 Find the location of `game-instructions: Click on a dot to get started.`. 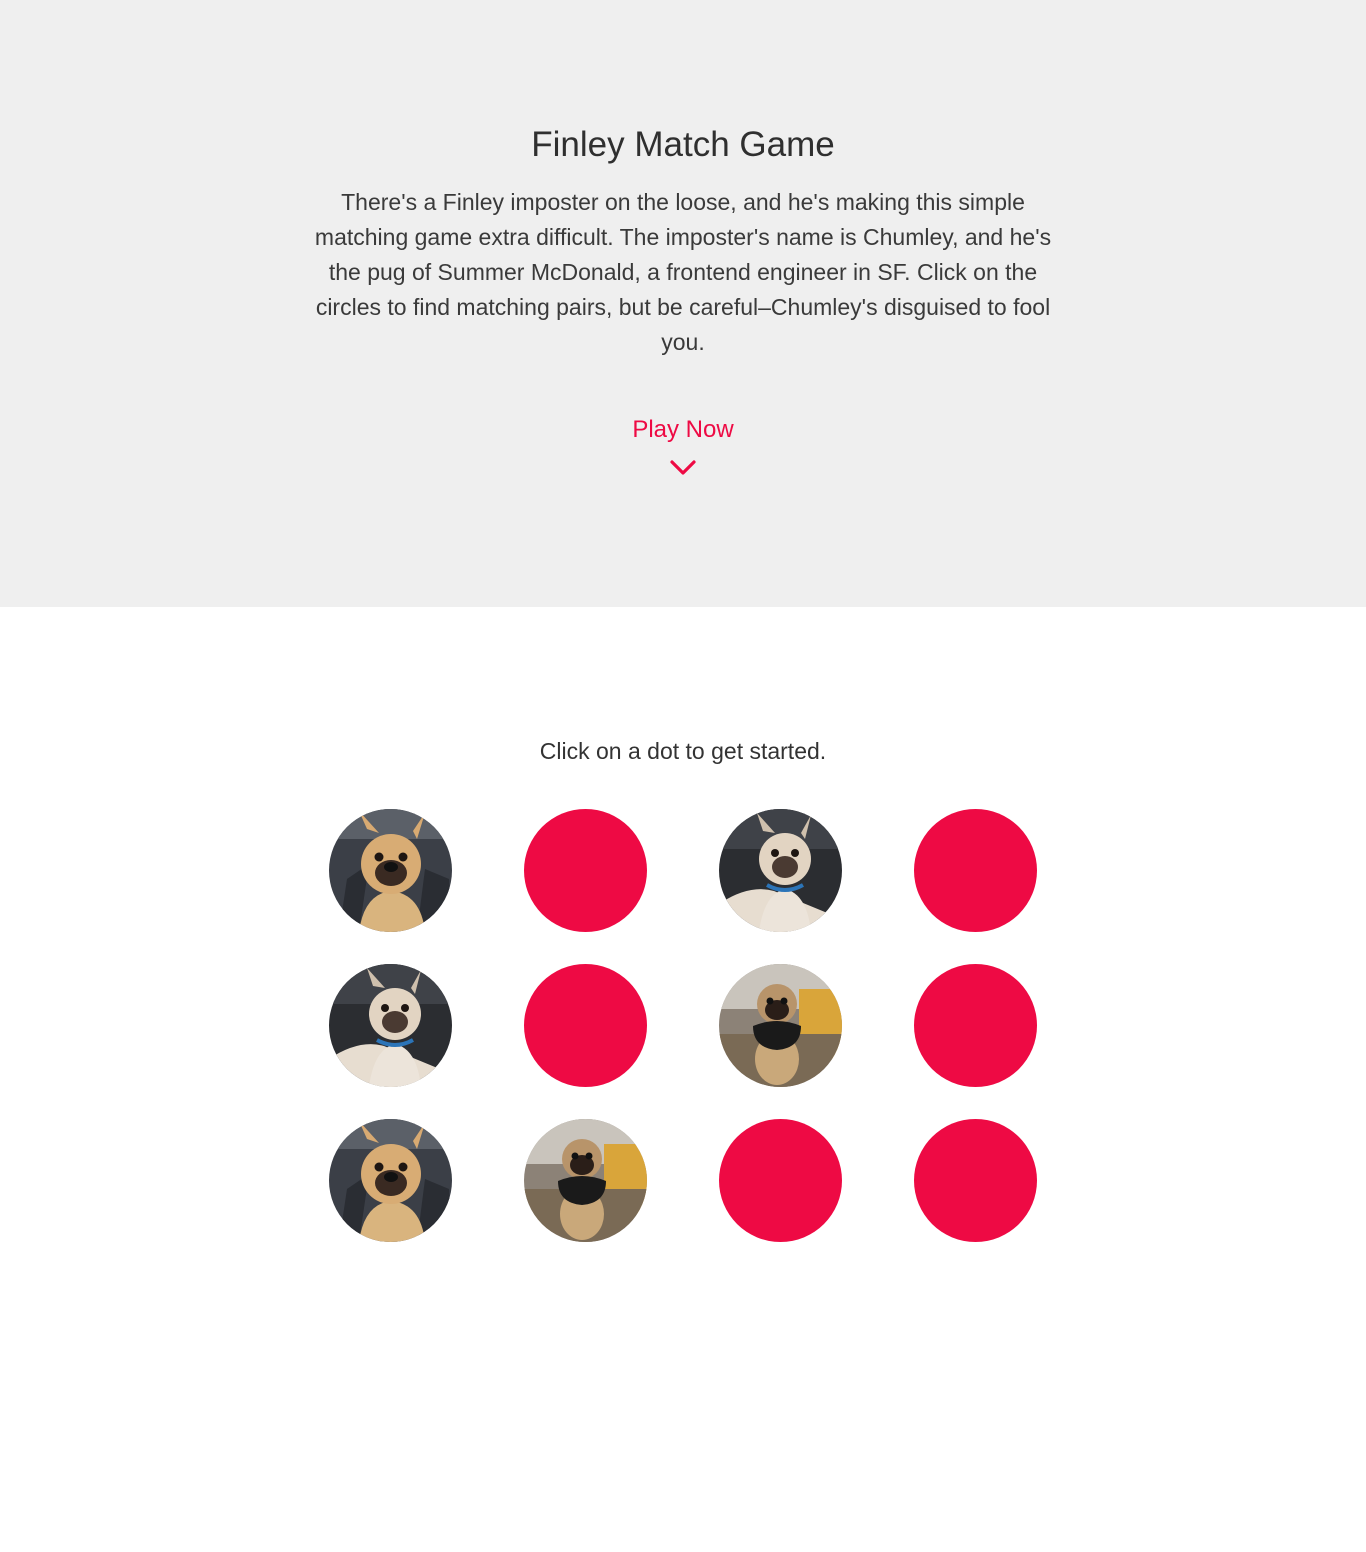

game-instructions: Click on a dot to get started. is located at coordinates (683, 751).